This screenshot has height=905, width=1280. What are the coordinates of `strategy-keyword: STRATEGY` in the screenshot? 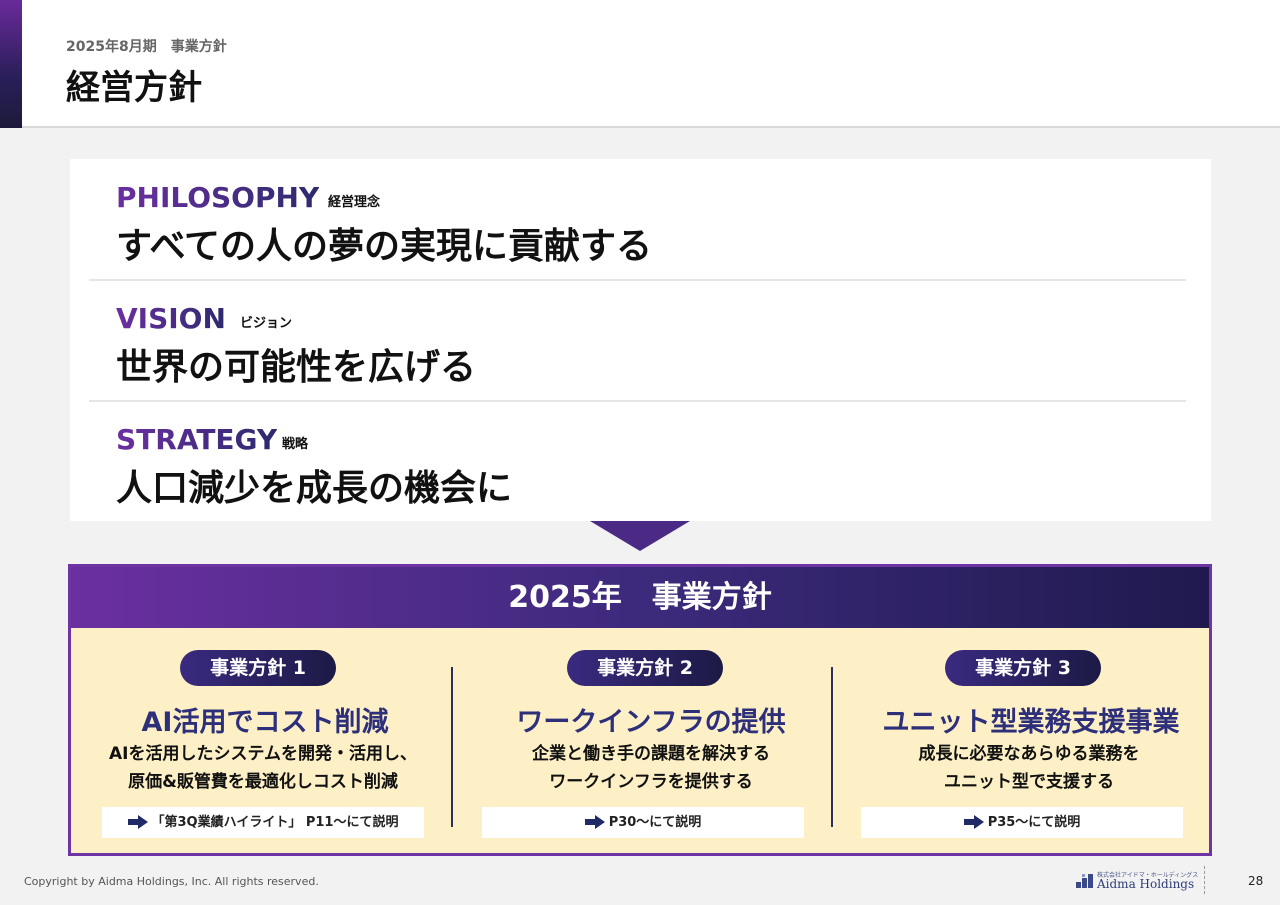 It's located at (197, 439).